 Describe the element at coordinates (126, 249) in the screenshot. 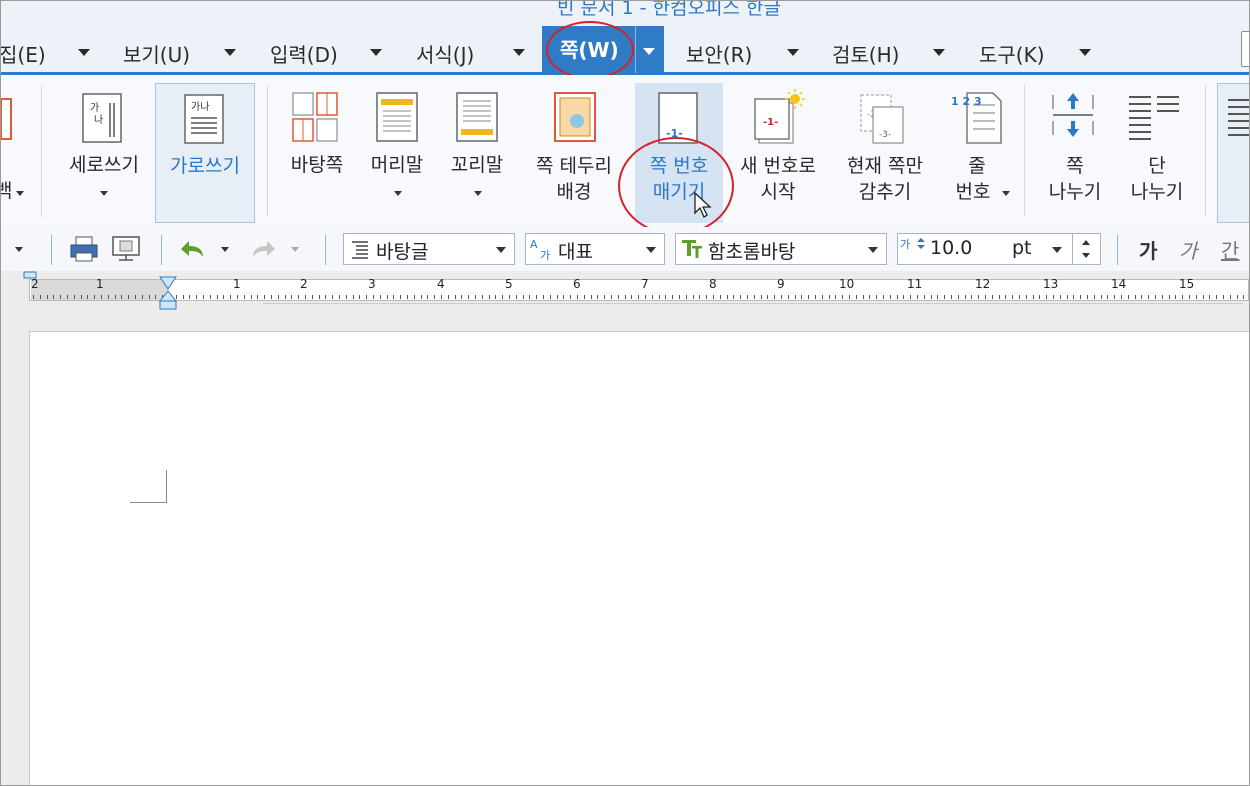

I see `preview-icon` at that location.